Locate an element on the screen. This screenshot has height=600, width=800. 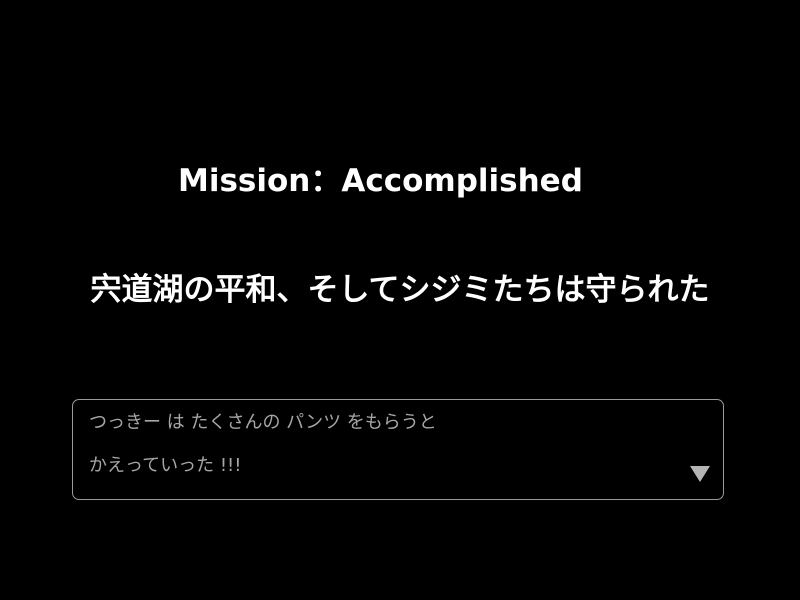
message-window: つっきー は たくさんの パンツ をもらうと かえっていった !!! is located at coordinates (398, 449).